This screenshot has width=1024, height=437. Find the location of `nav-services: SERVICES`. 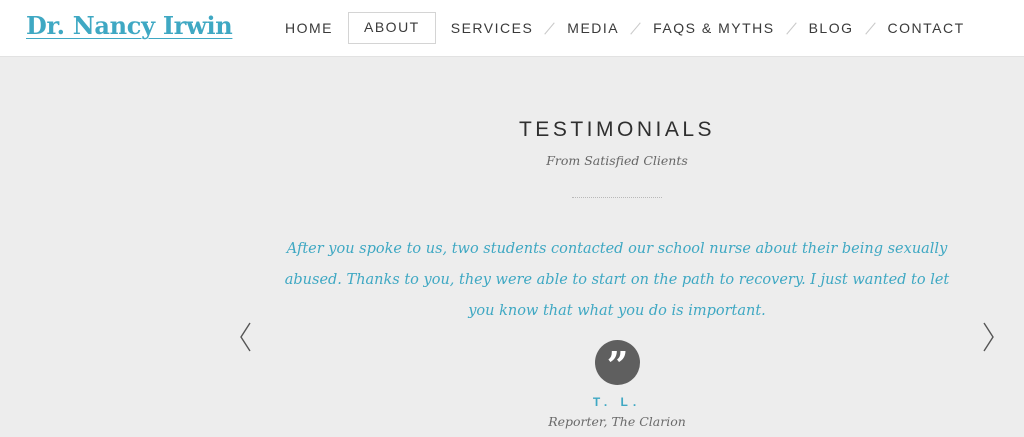

nav-services: SERVICES is located at coordinates (492, 28).